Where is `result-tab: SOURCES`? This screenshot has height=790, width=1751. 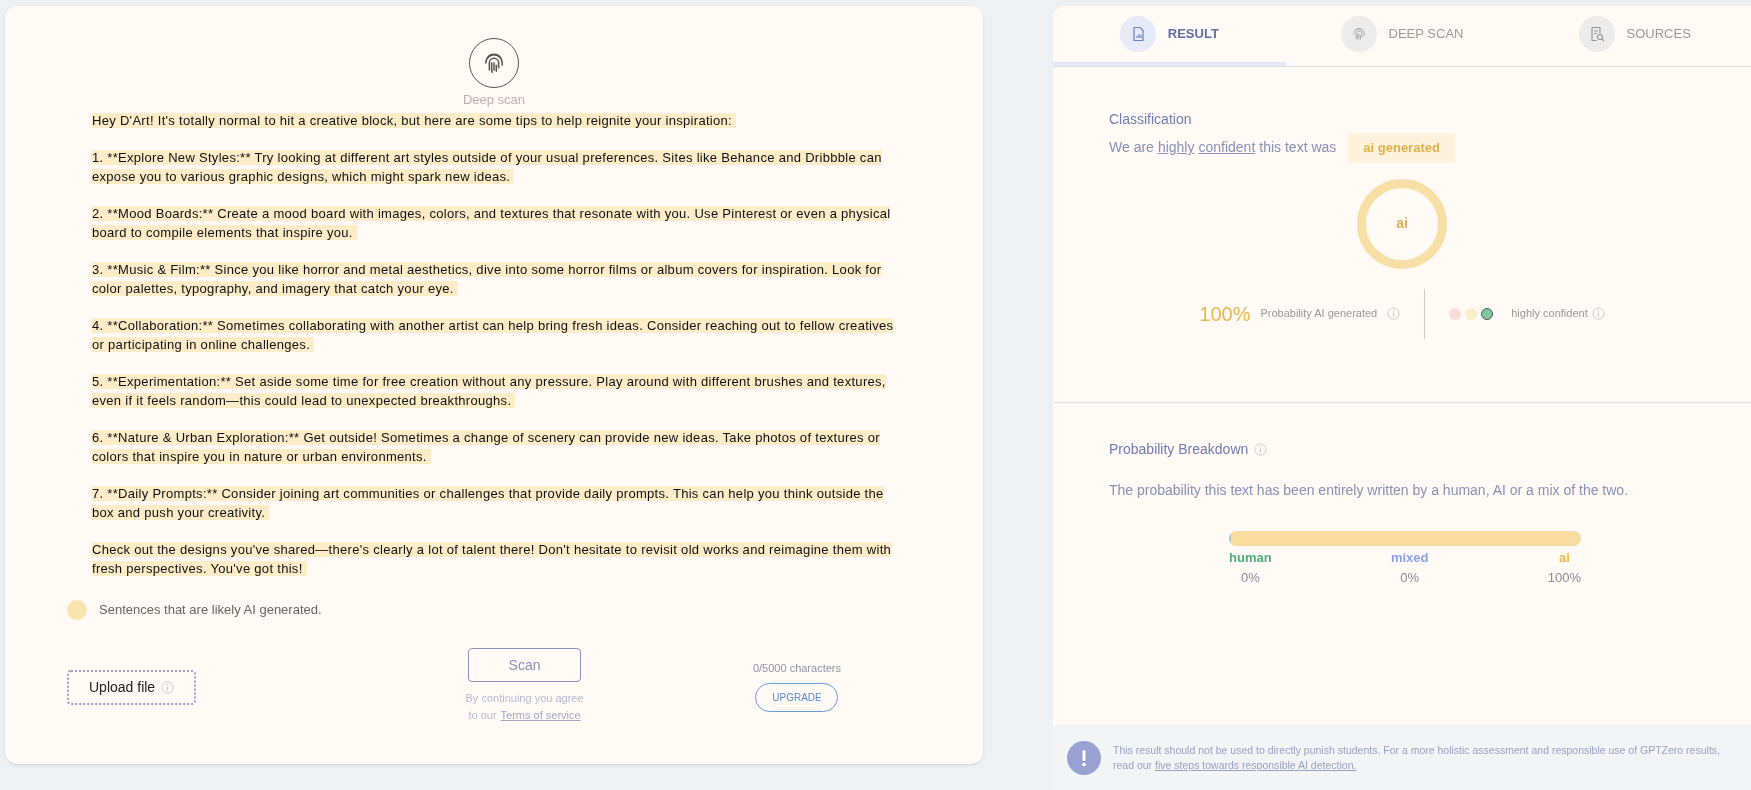 result-tab: SOURCES is located at coordinates (1634, 36).